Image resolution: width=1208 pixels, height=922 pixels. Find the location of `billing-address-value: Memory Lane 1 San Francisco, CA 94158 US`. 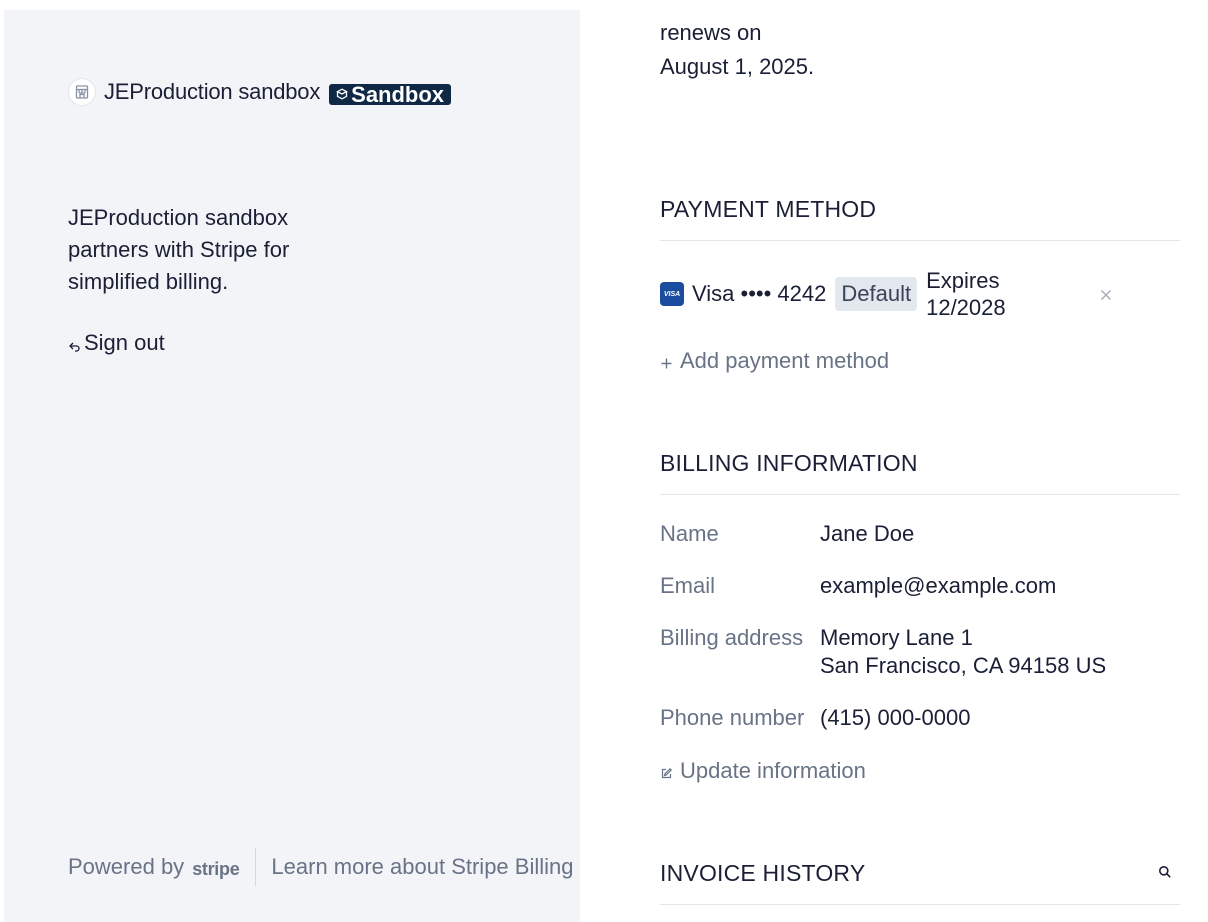

billing-address-value: Memory Lane 1 San Francisco, CA 94158 US is located at coordinates (963, 652).